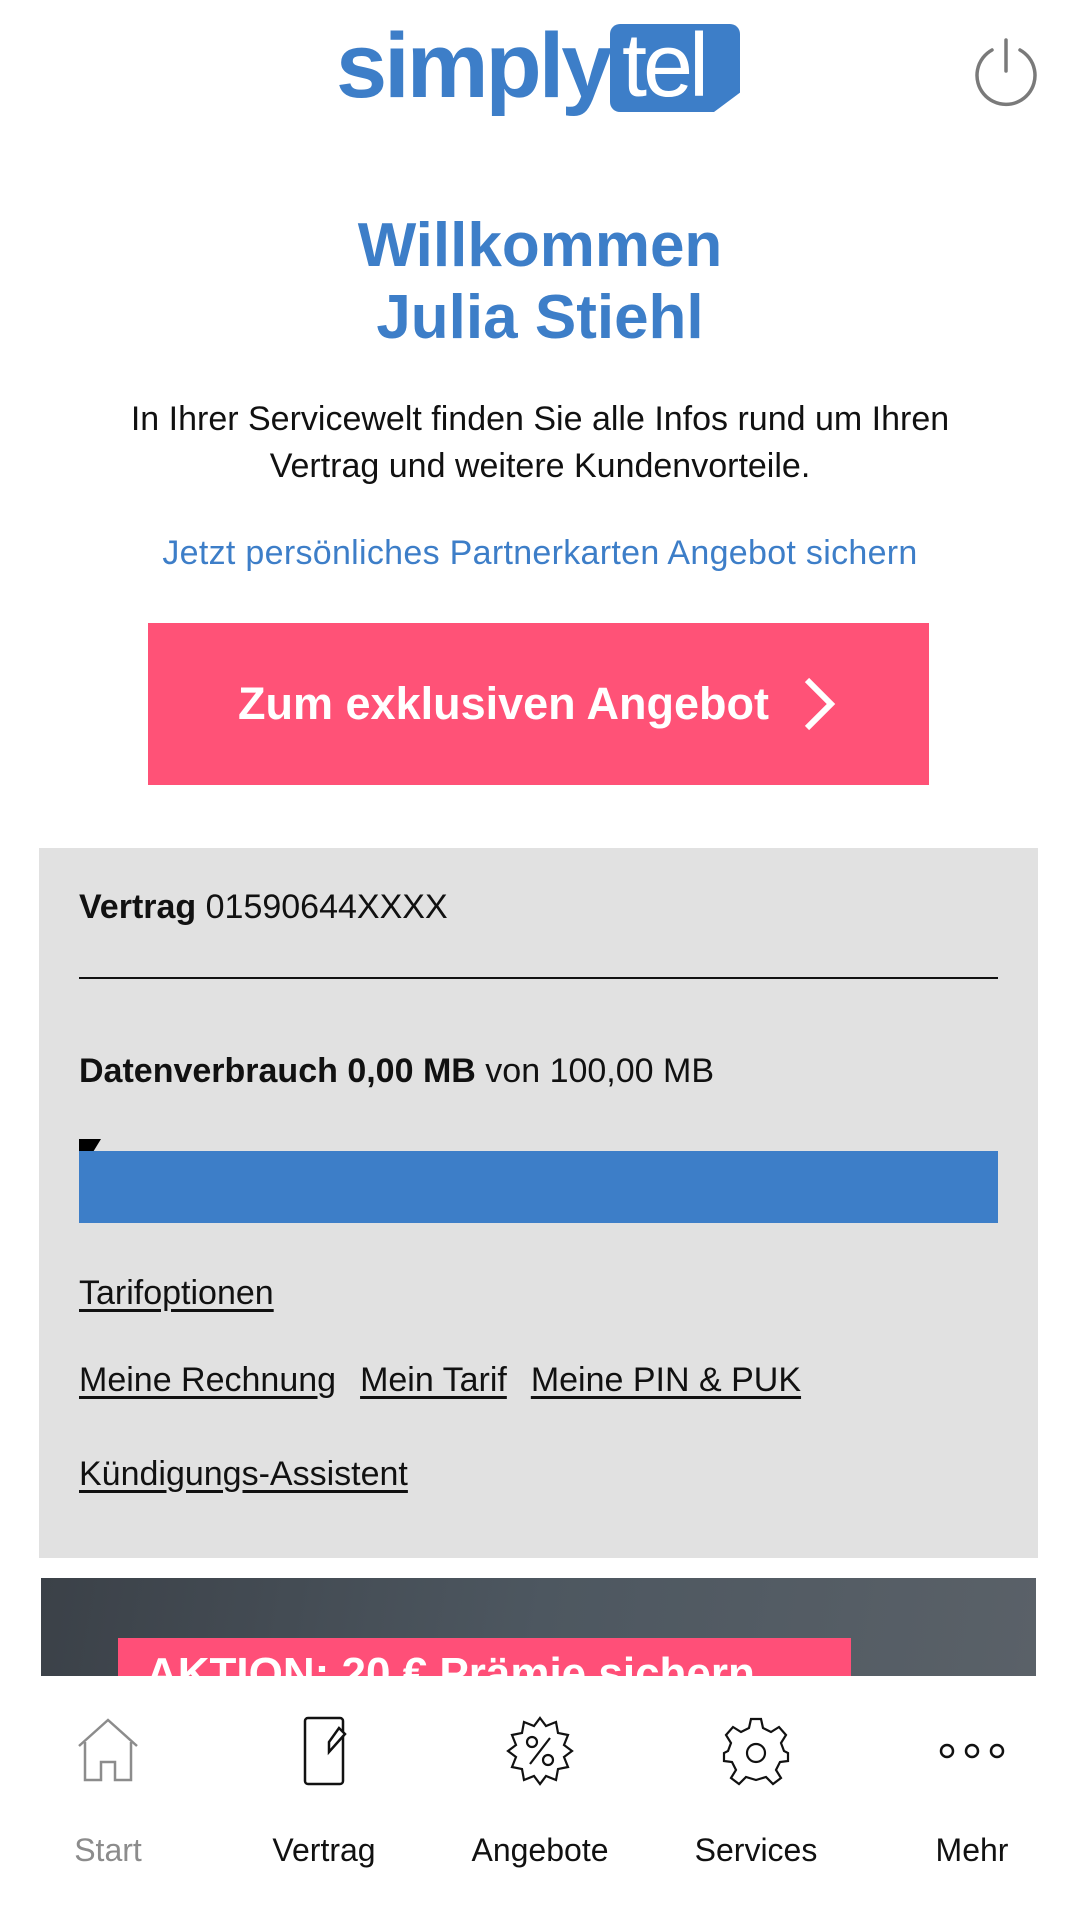  What do you see at coordinates (540, 1850) in the screenshot?
I see `nav-label-angebote: Angebote` at bounding box center [540, 1850].